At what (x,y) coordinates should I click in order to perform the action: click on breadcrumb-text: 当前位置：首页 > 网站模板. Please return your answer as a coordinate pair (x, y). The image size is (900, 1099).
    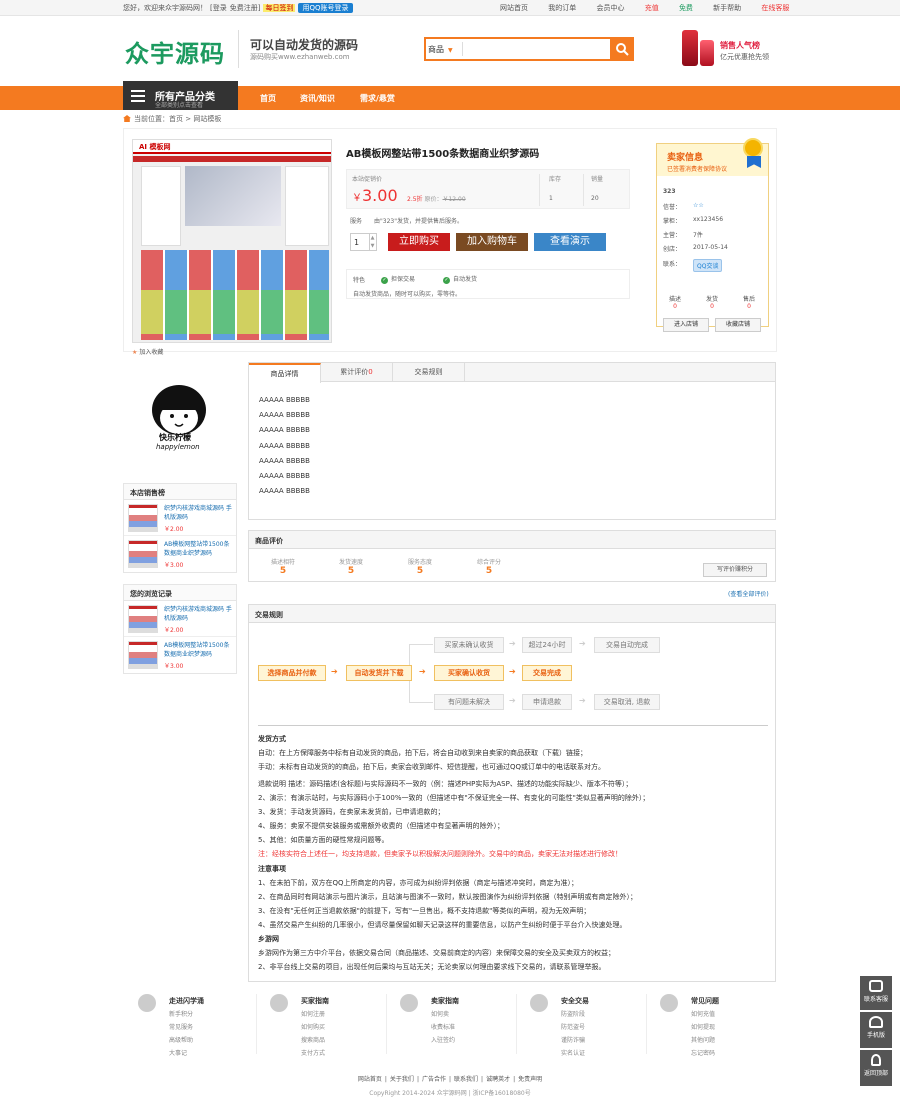
    Looking at the image, I should click on (177, 119).